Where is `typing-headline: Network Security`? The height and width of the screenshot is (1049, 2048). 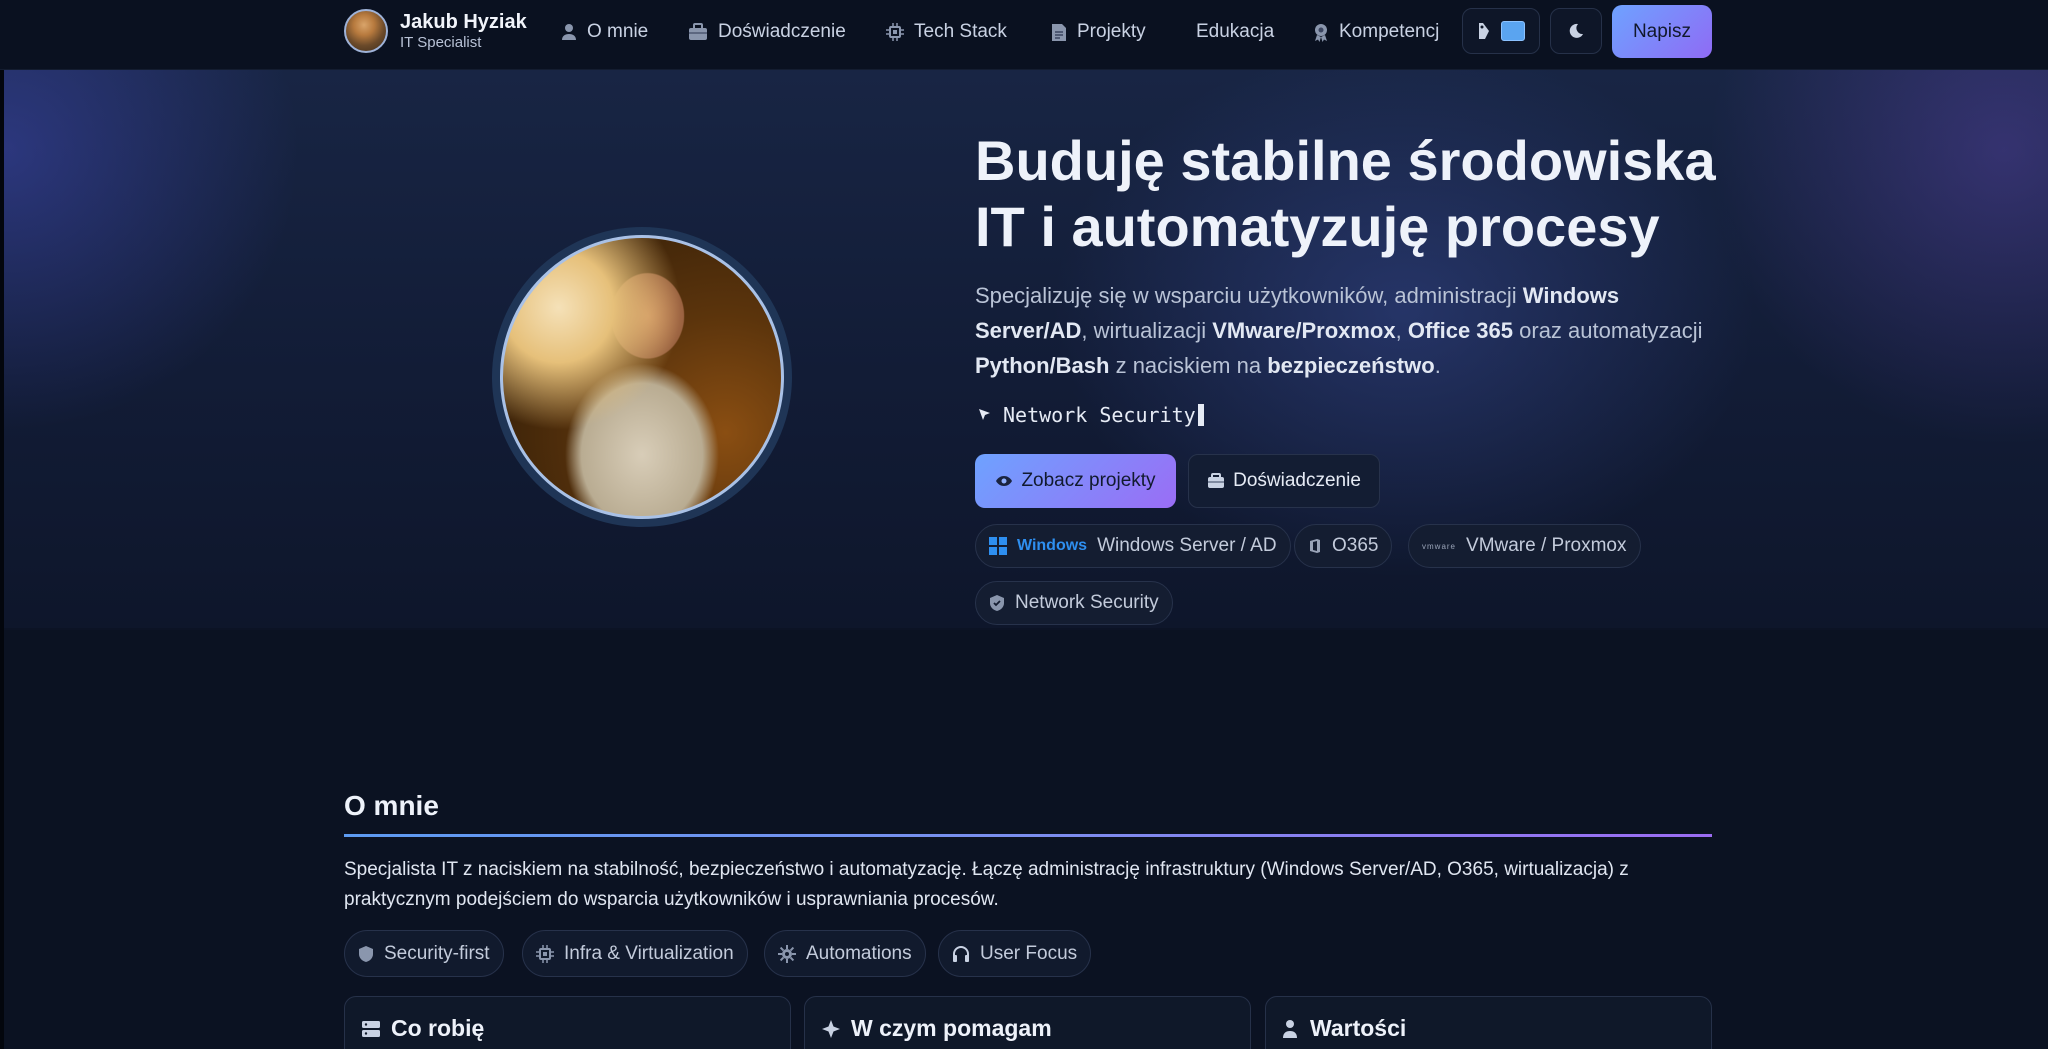 typing-headline: Network Security is located at coordinates (1090, 415).